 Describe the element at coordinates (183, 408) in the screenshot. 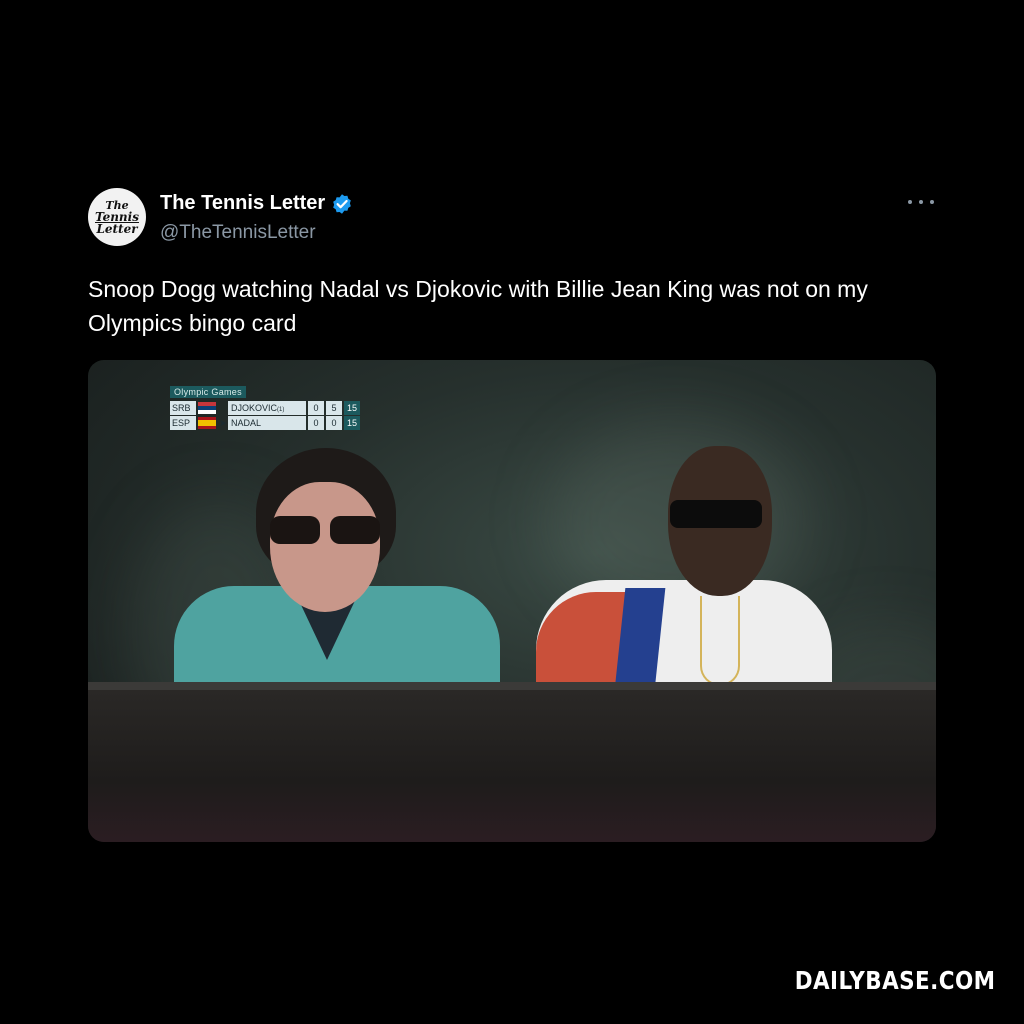

I see `country-code: SRB` at that location.